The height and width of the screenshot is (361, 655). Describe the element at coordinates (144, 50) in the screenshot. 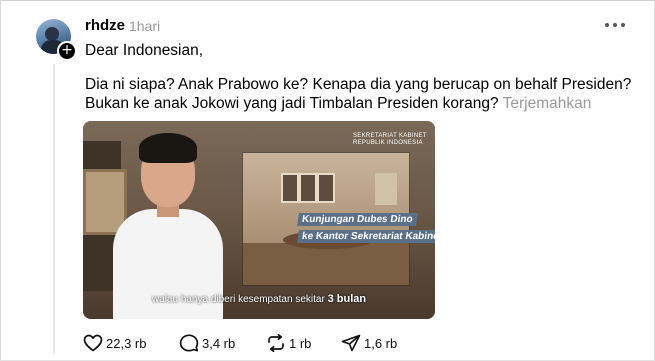

I see `post-text-greeting: Dear Indonesian,` at that location.